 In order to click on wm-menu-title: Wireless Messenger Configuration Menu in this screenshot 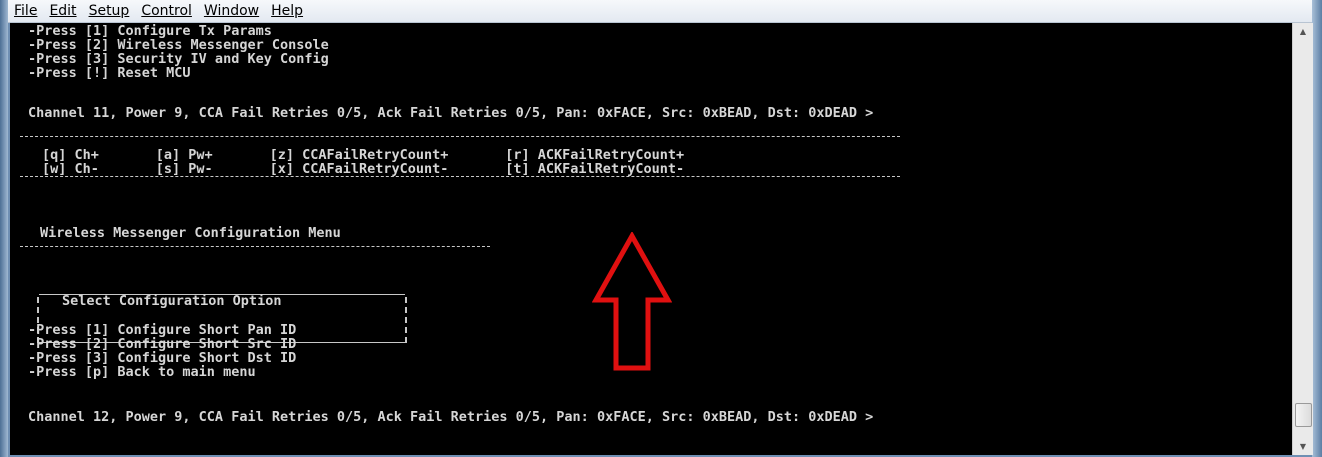, I will do `click(190, 233)`.